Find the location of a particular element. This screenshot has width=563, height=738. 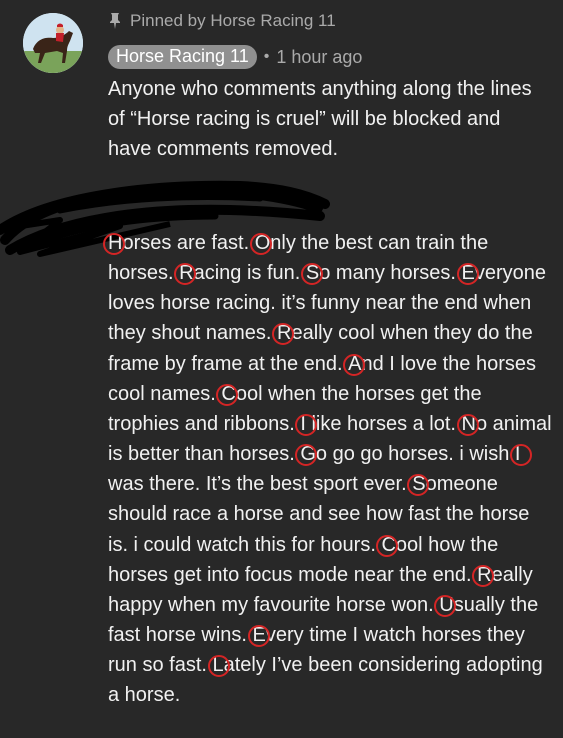

sentence: So many horses. is located at coordinates (378, 274).